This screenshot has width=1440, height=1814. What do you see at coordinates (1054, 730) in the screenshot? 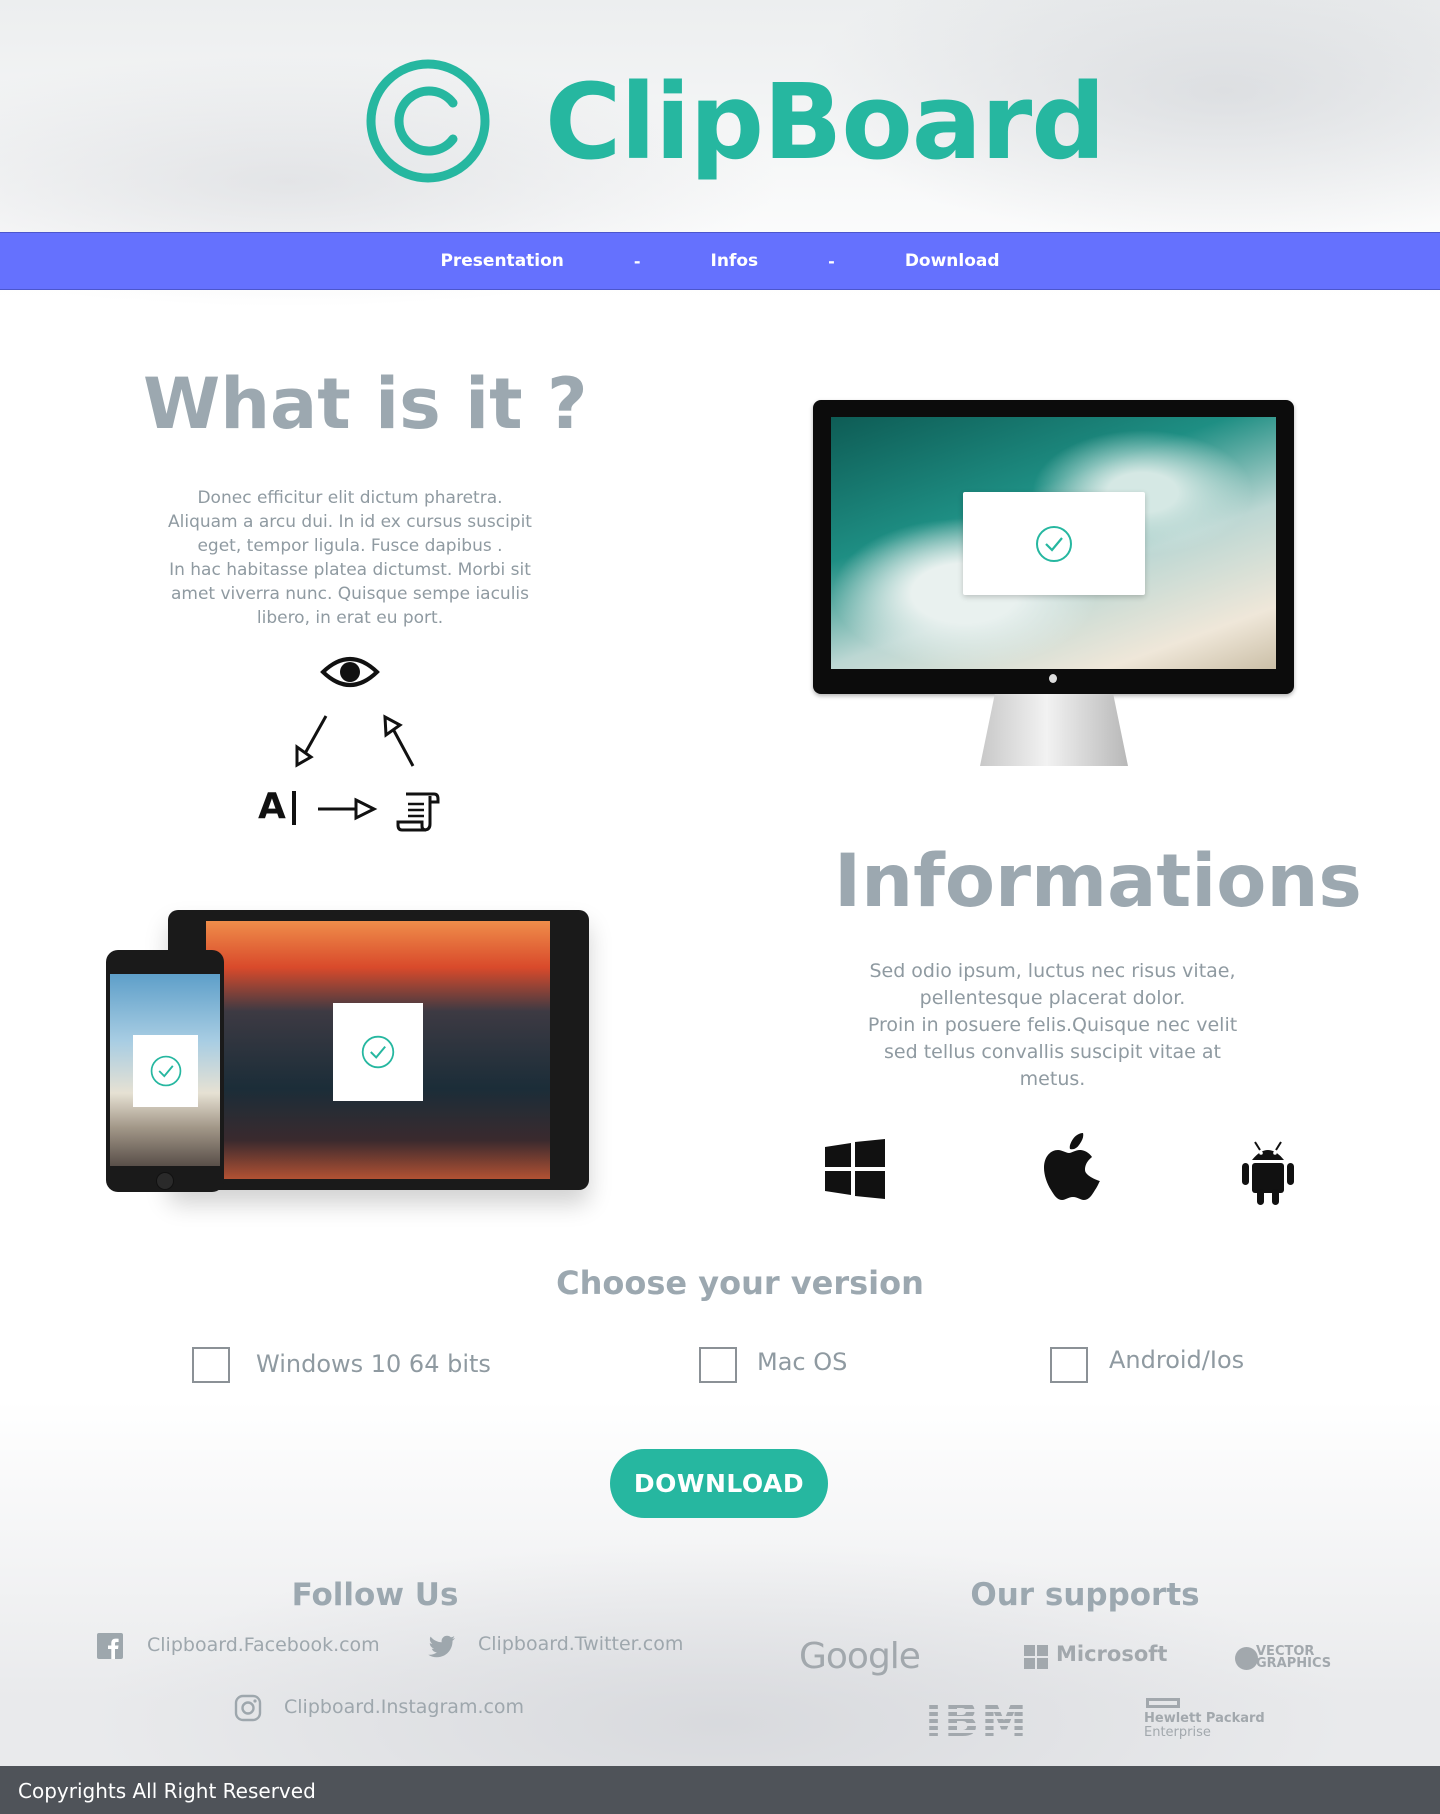
I see `monitor-stand` at bounding box center [1054, 730].